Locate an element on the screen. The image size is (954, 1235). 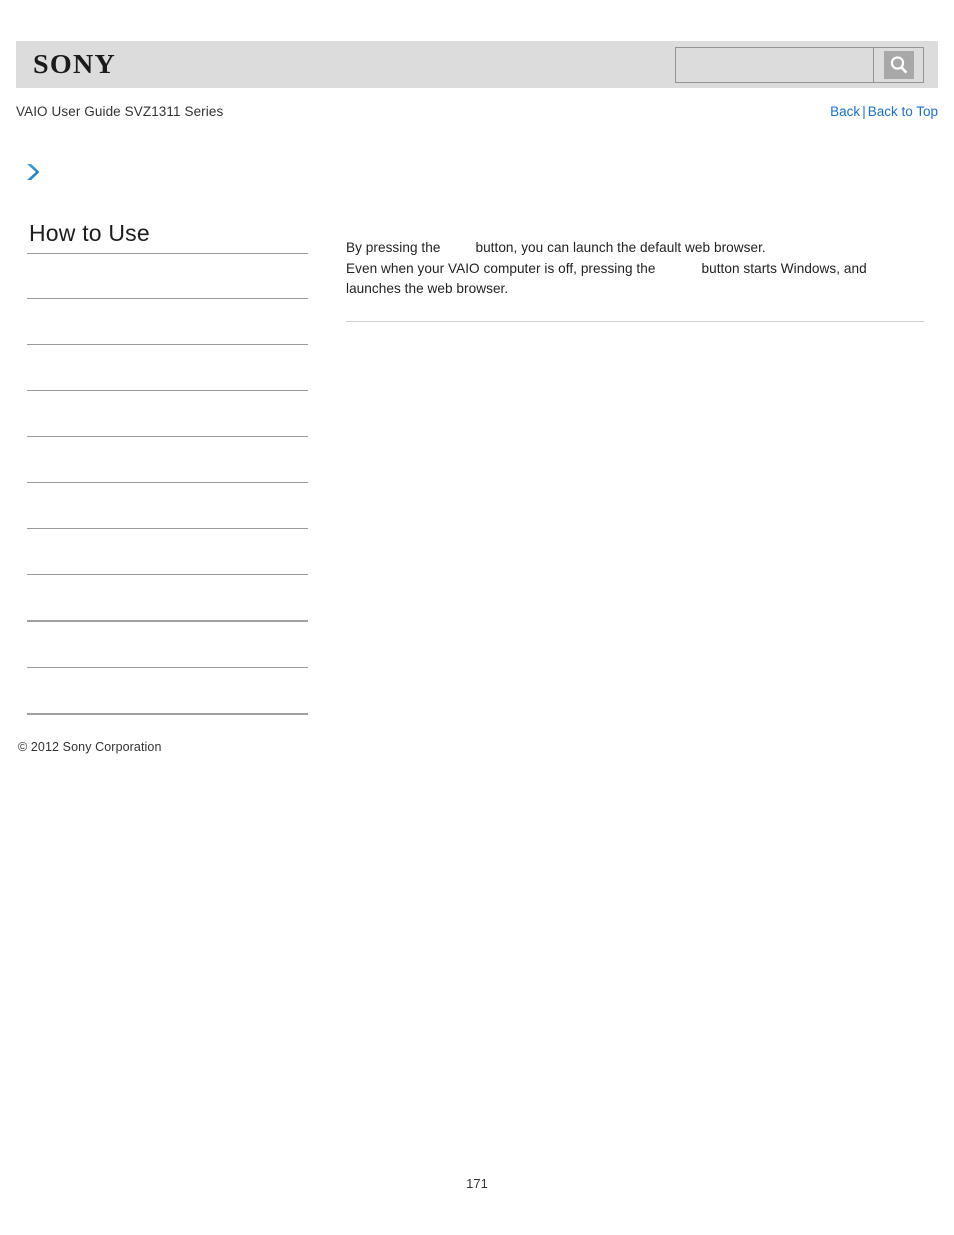
paragraph-1-text-before: By pressing the is located at coordinates (393, 247).